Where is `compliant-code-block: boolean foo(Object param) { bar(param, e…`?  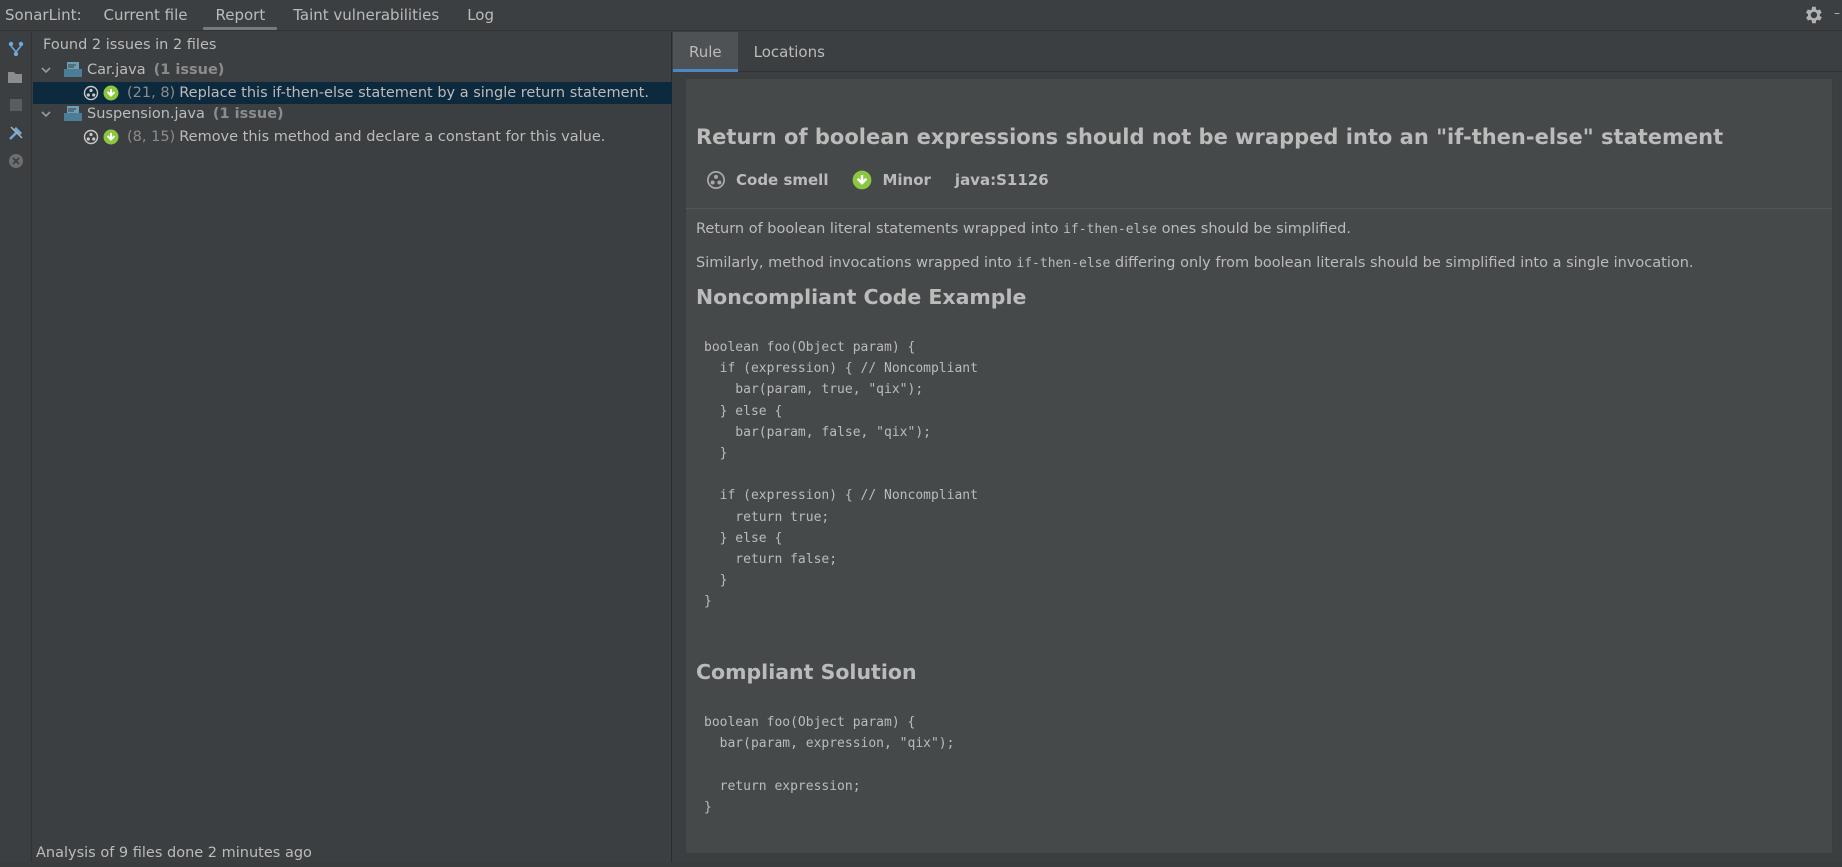 compliant-code-block: boolean foo(Object param) { bar(param, e… is located at coordinates (829, 765).